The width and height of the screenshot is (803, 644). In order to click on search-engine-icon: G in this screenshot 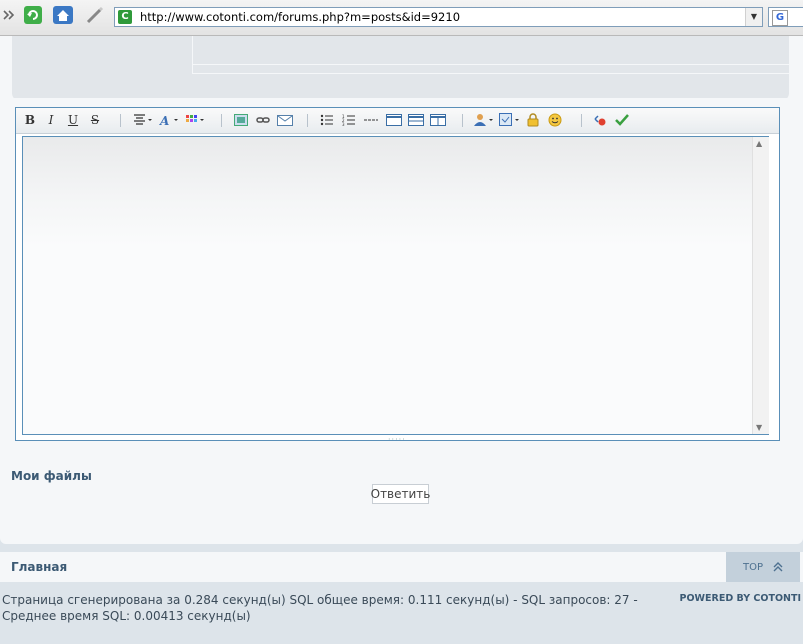, I will do `click(780, 18)`.